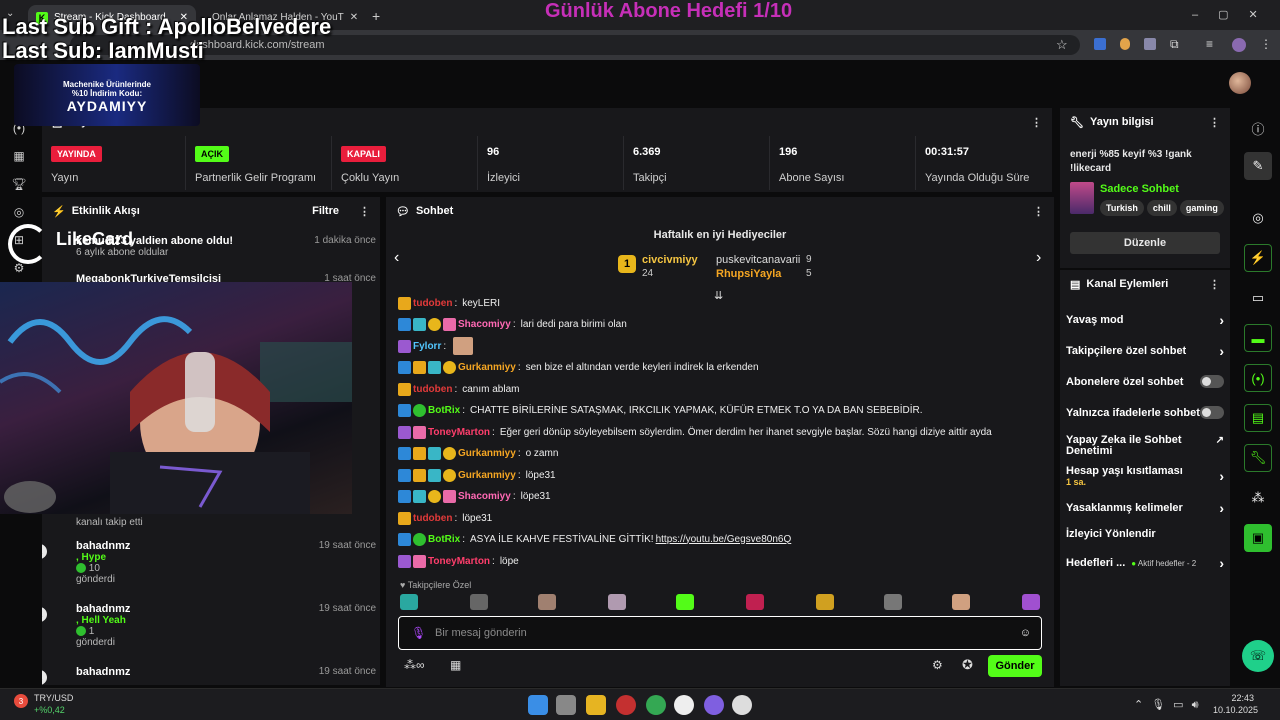 The height and width of the screenshot is (720, 1280). I want to click on document-icon: ▭, so click(1258, 298).